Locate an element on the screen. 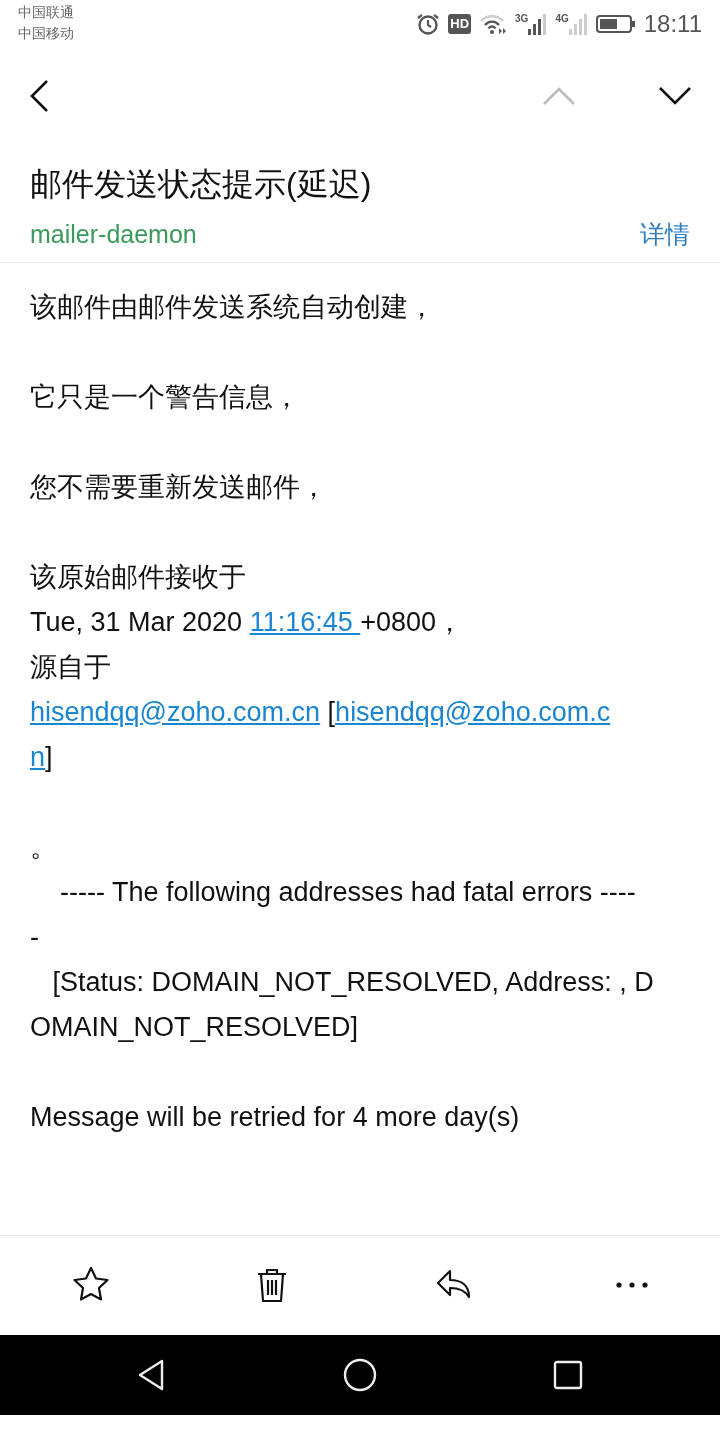 The height and width of the screenshot is (1440, 720). battery-icon is located at coordinates (615, 24).